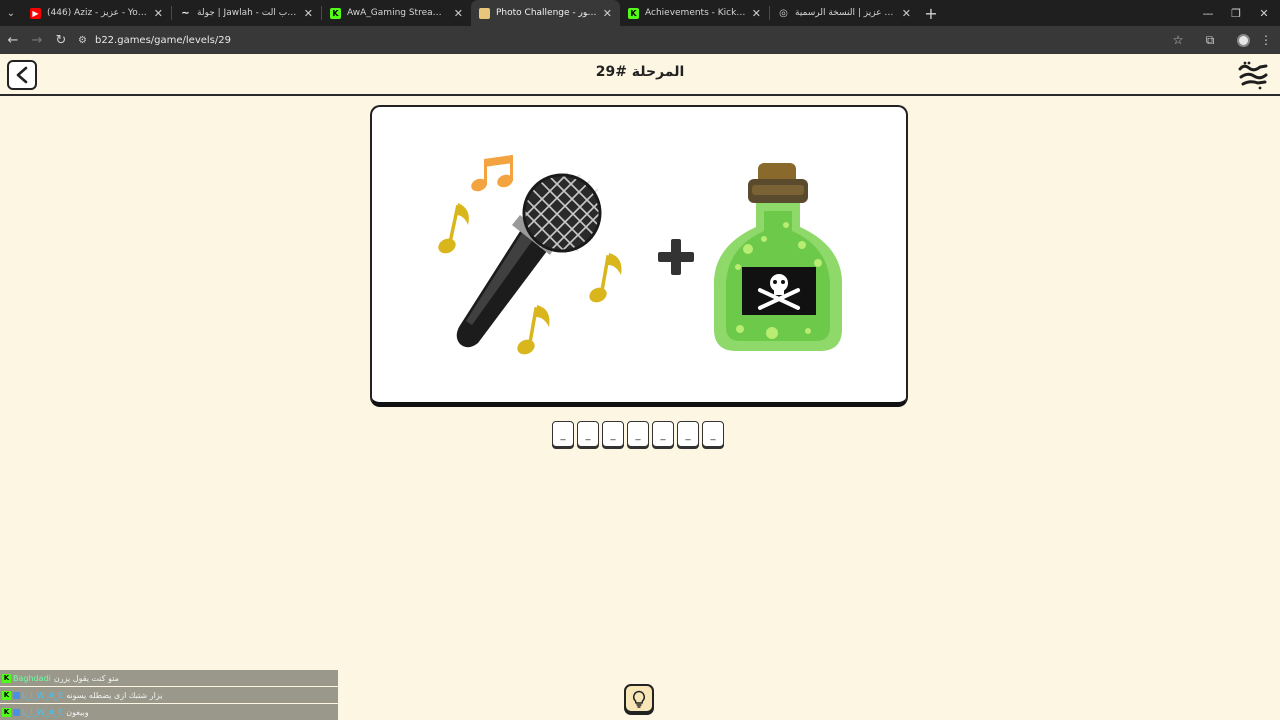 The height and width of the screenshot is (720, 1280). What do you see at coordinates (37, 40) in the screenshot?
I see `forward-arrow-icon: →` at bounding box center [37, 40].